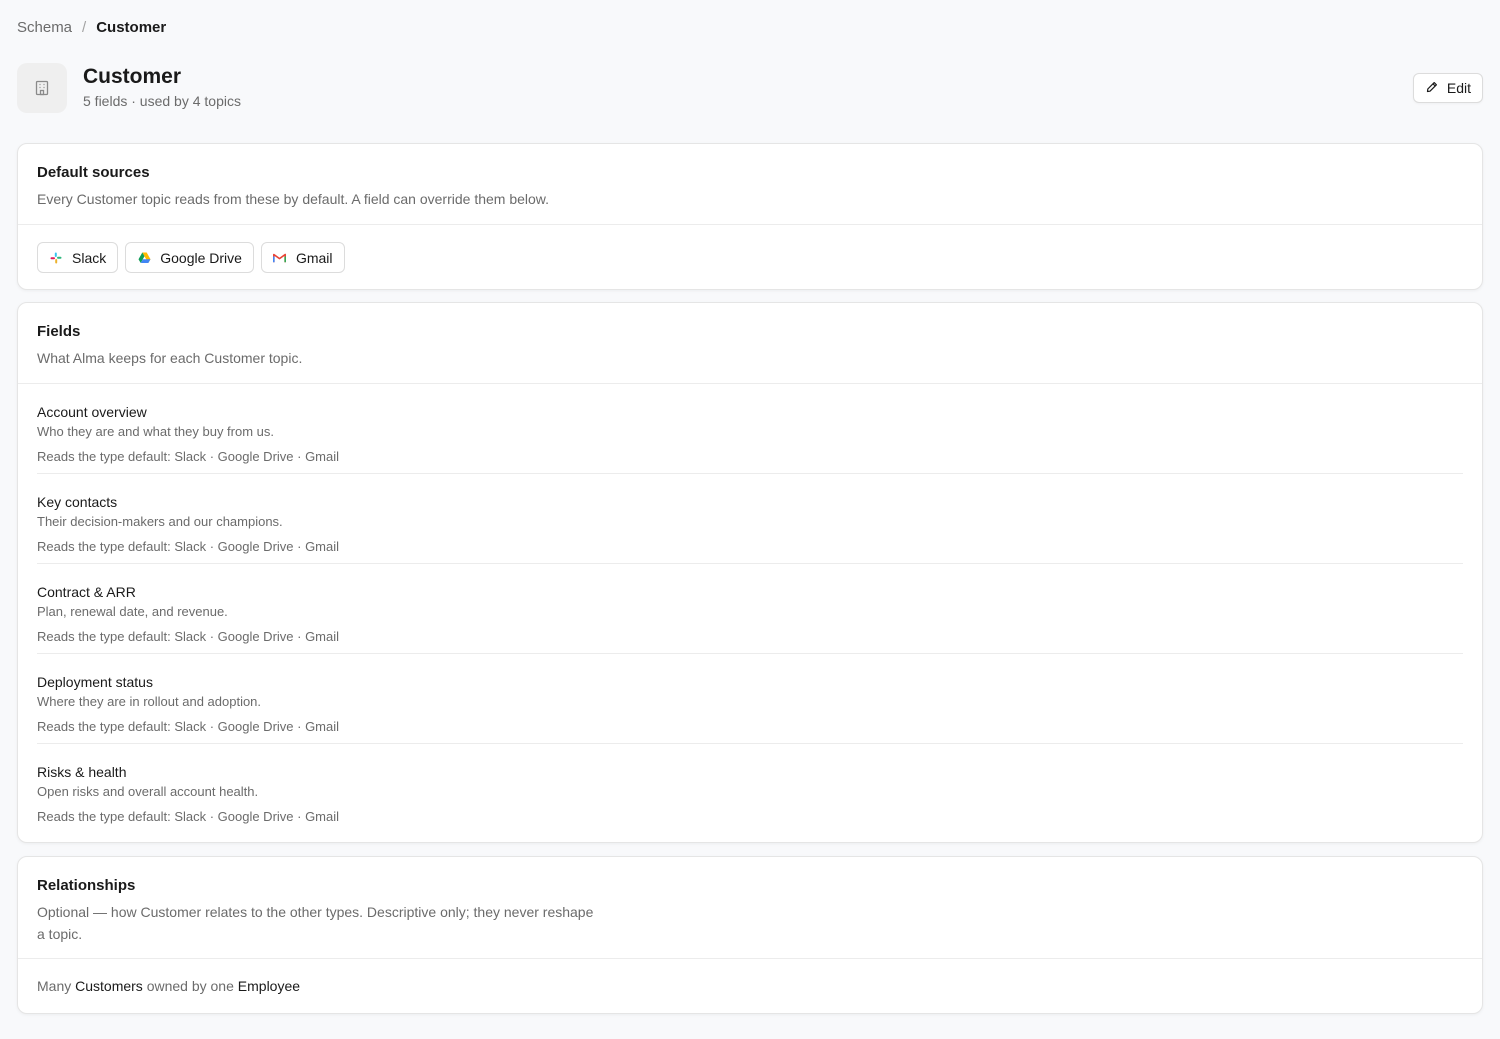 This screenshot has width=1500, height=1039. Describe the element at coordinates (131, 27) in the screenshot. I see `breadcrumb-current: Customer` at that location.